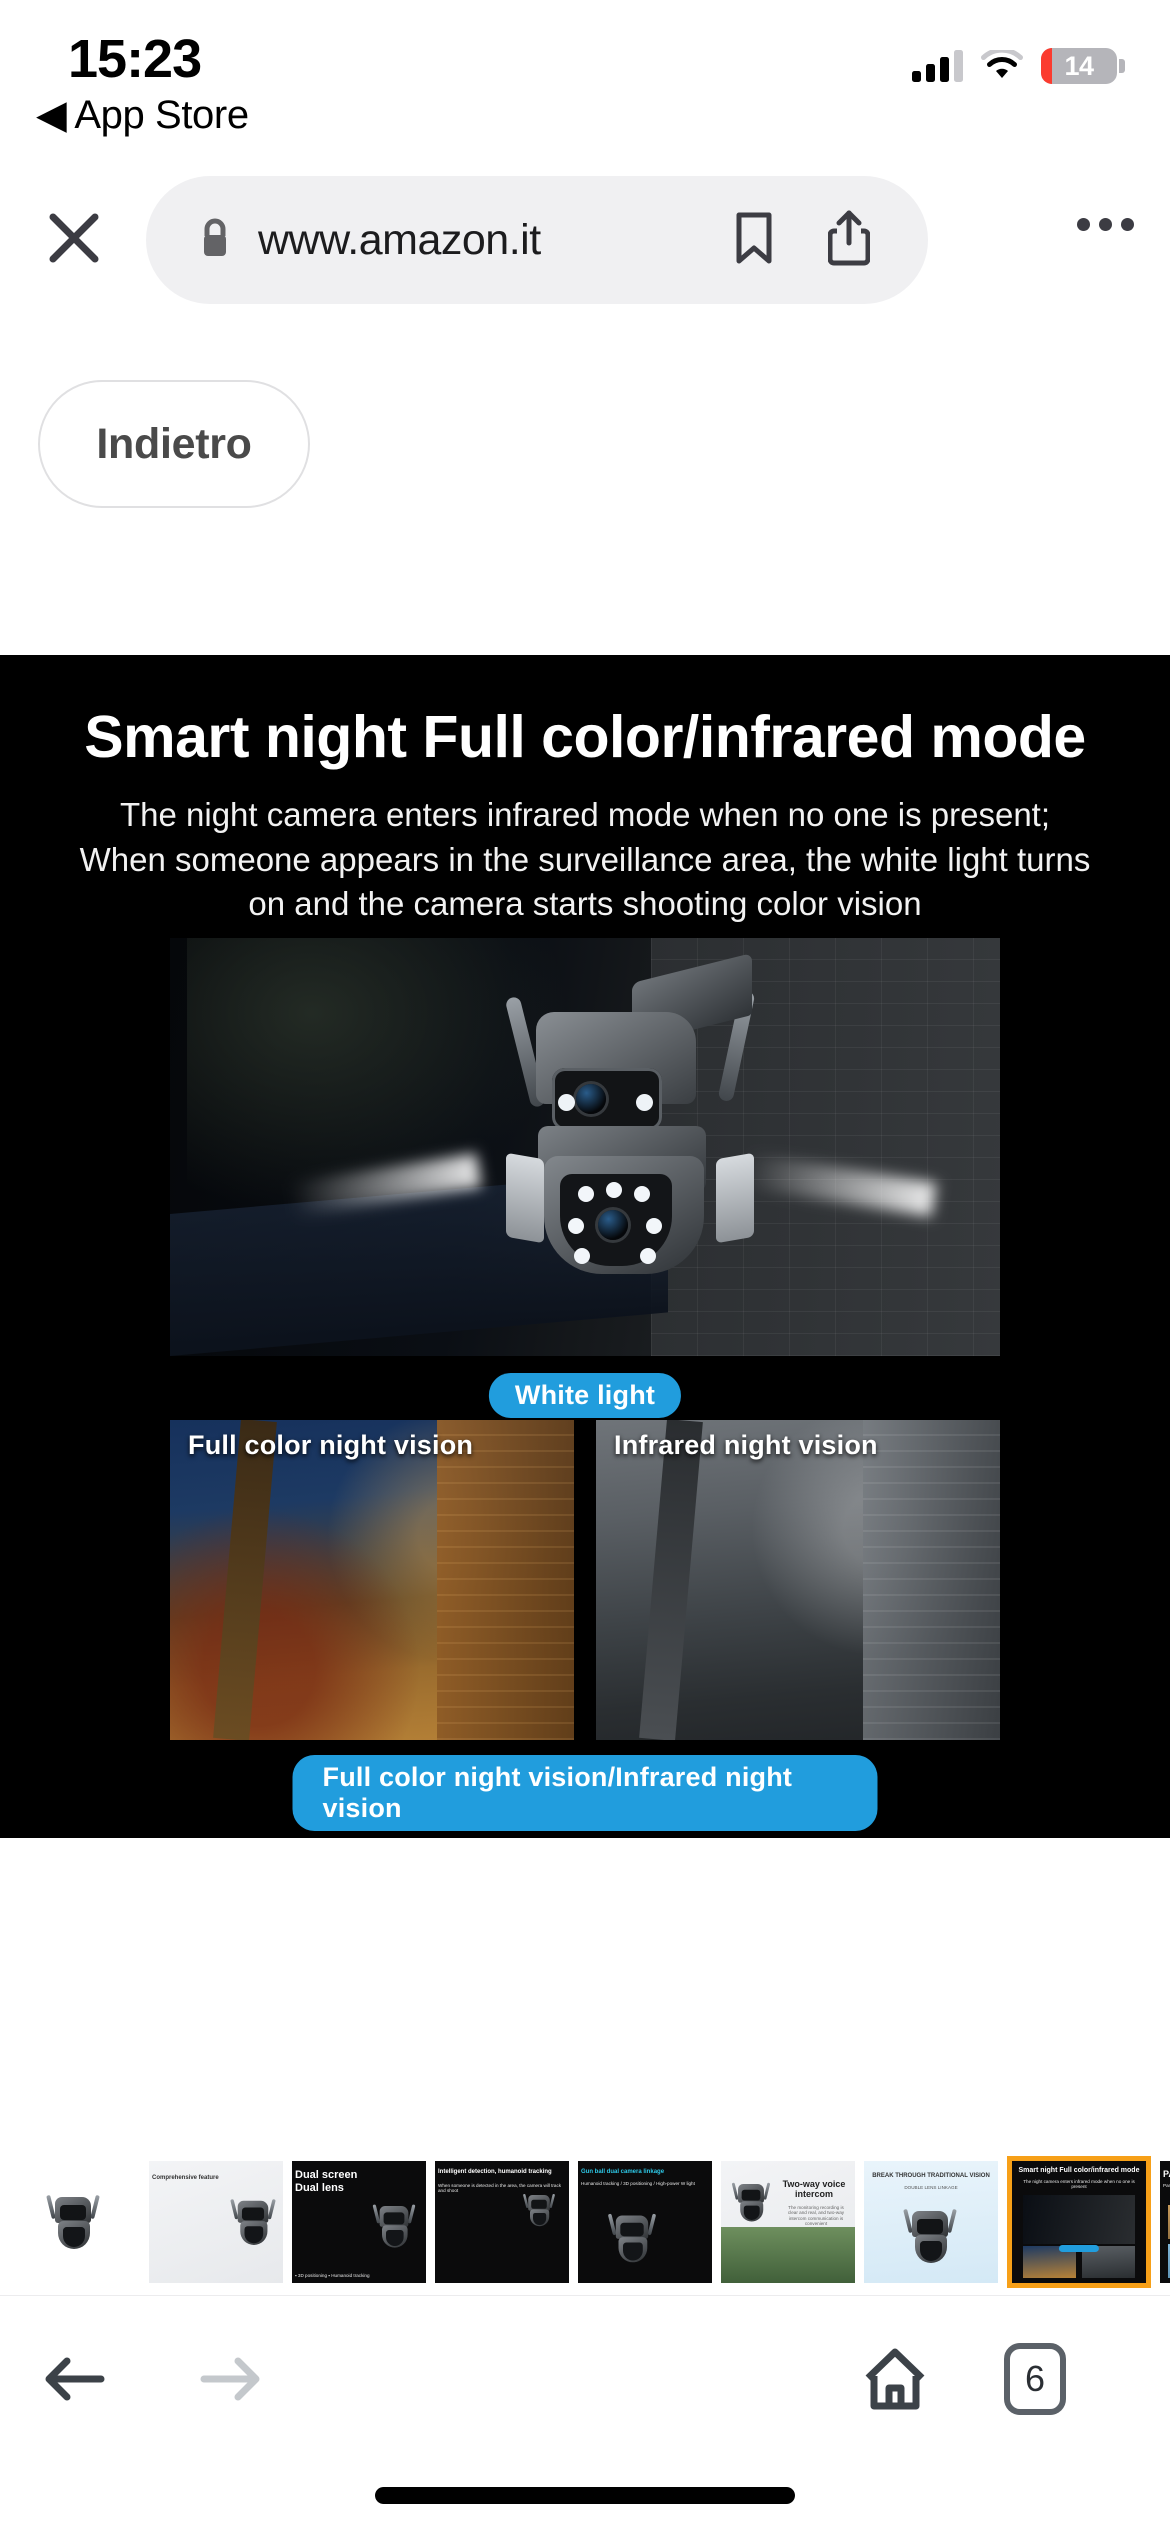  What do you see at coordinates (525, 1198) in the screenshot?
I see `floodlight-left` at bounding box center [525, 1198].